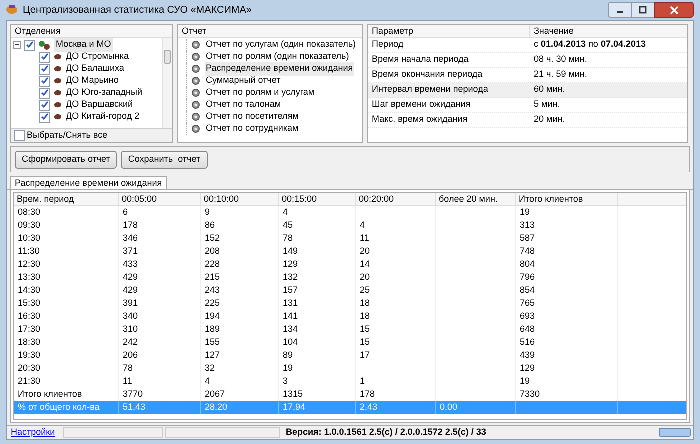 The image size is (700, 444). I want to click on table-cell: 19:30, so click(66, 355).